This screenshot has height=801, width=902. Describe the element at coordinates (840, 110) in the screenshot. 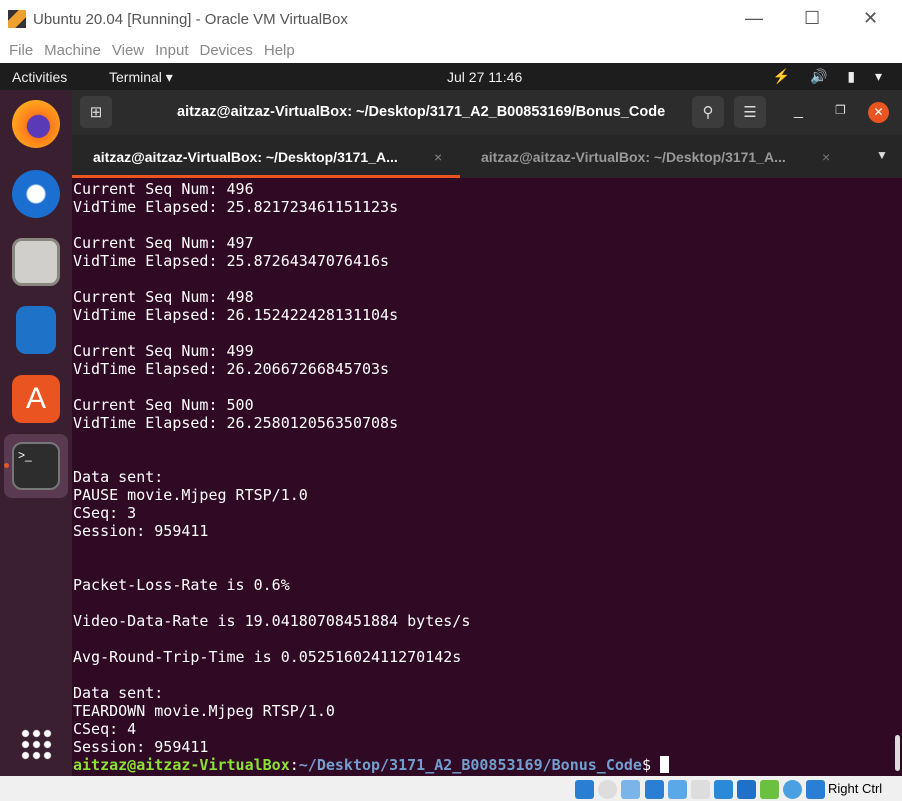

I see `restore-icon: ❐` at that location.